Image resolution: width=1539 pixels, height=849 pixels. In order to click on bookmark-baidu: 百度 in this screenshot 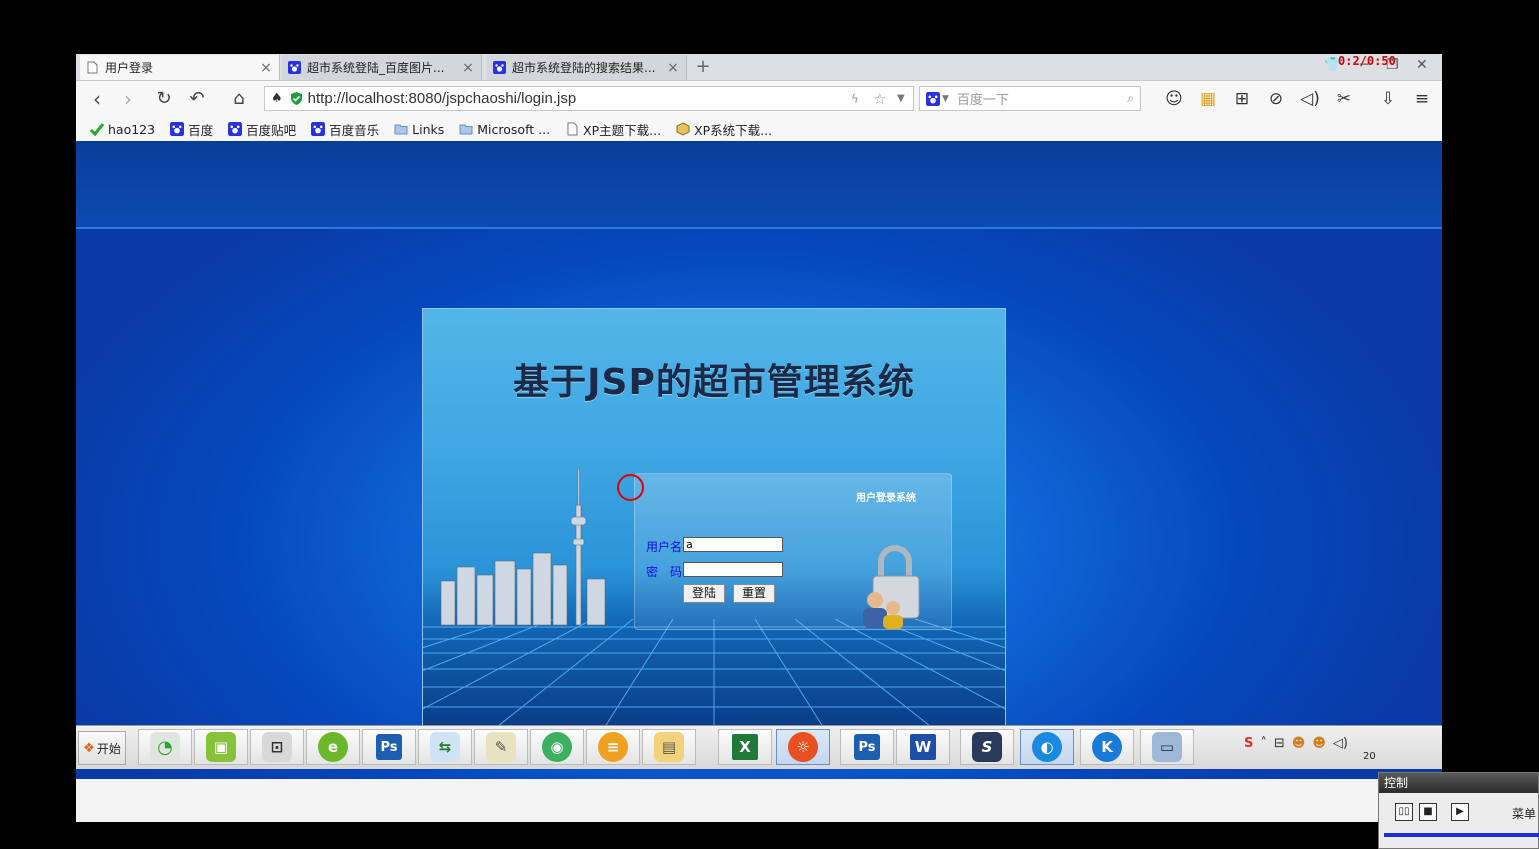, I will do `click(191, 129)`.